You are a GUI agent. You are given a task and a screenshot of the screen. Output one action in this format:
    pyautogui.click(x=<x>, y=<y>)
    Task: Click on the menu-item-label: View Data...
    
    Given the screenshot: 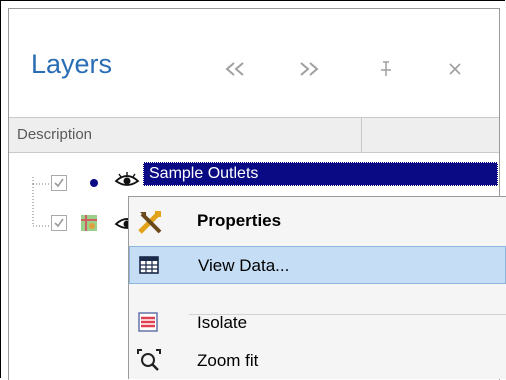 What is the action you would take?
    pyautogui.click(x=244, y=265)
    